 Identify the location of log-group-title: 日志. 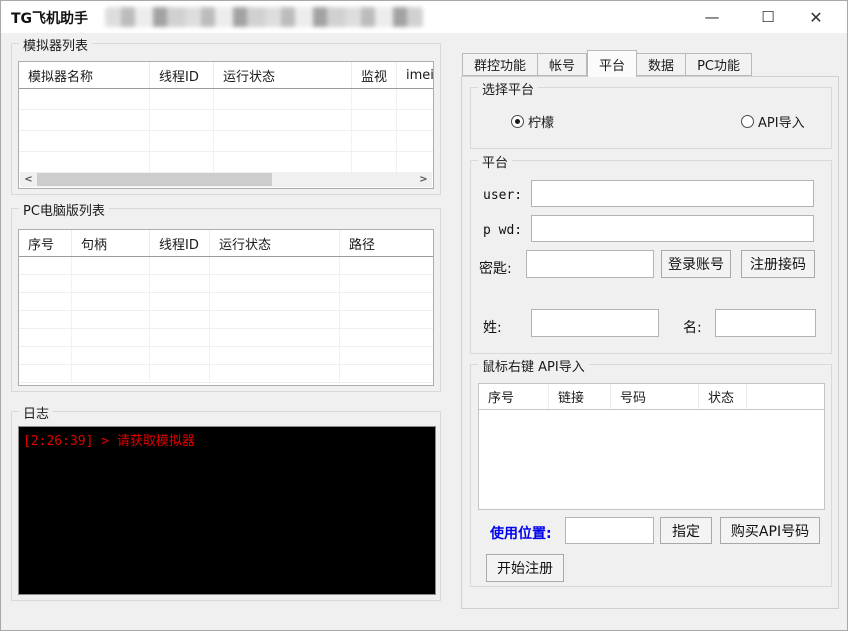
(36, 412).